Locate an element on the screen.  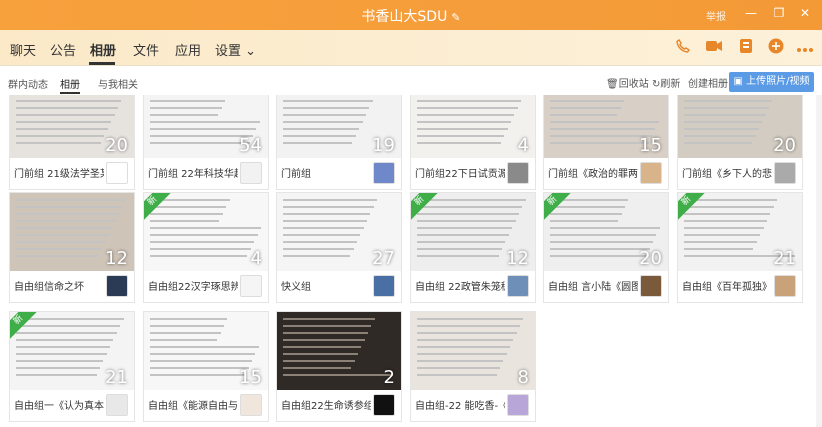
album-card: 27 快义组 is located at coordinates (339, 247).